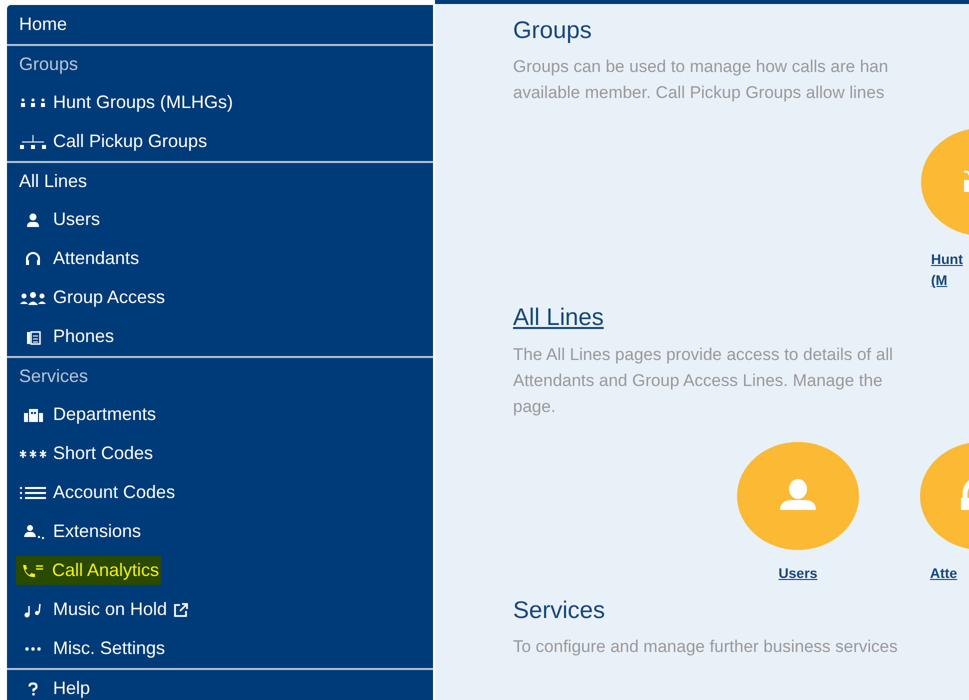 Image resolution: width=969 pixels, height=700 pixels. What do you see at coordinates (942, 270) in the screenshot?
I see `tile-link: Hunt (M` at bounding box center [942, 270].